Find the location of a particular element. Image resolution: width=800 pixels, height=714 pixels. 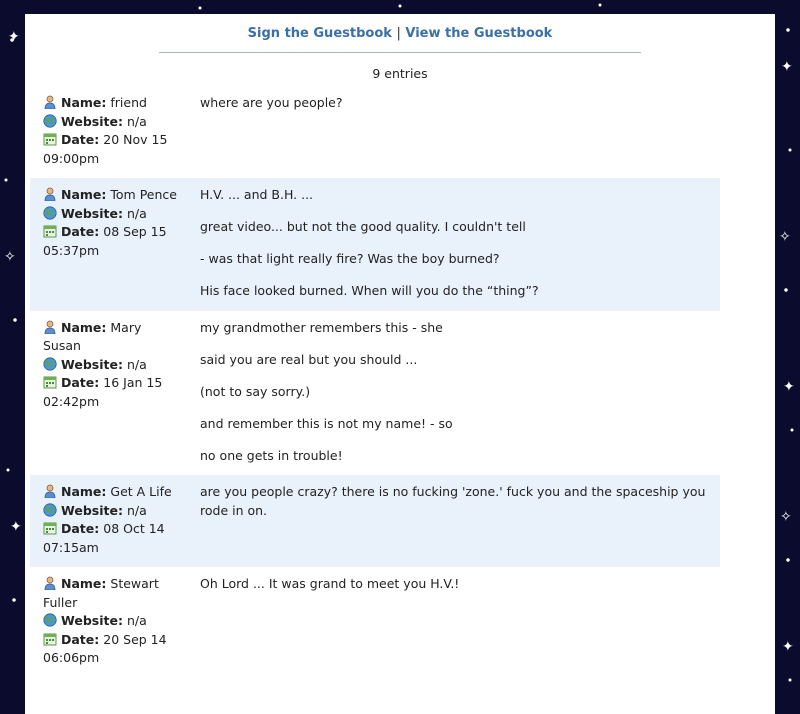

entry-date: 16 Jan 15 is located at coordinates (133, 382).